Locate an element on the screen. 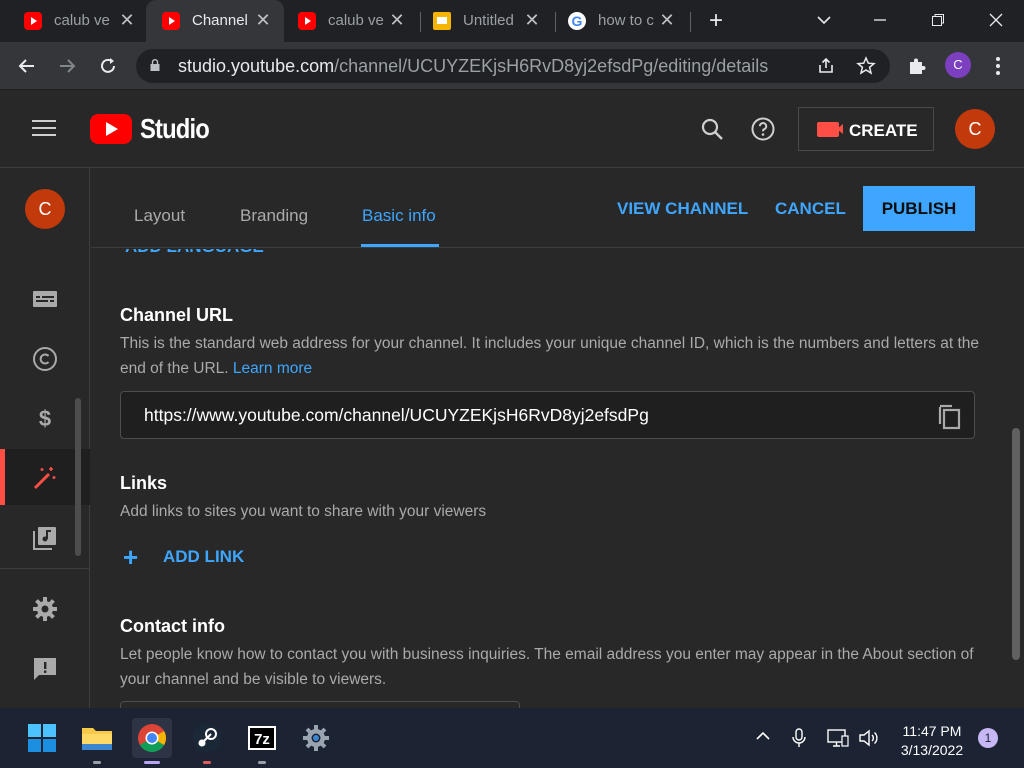 The height and width of the screenshot is (768, 1024). chrome-menu-button is located at coordinates (998, 66).